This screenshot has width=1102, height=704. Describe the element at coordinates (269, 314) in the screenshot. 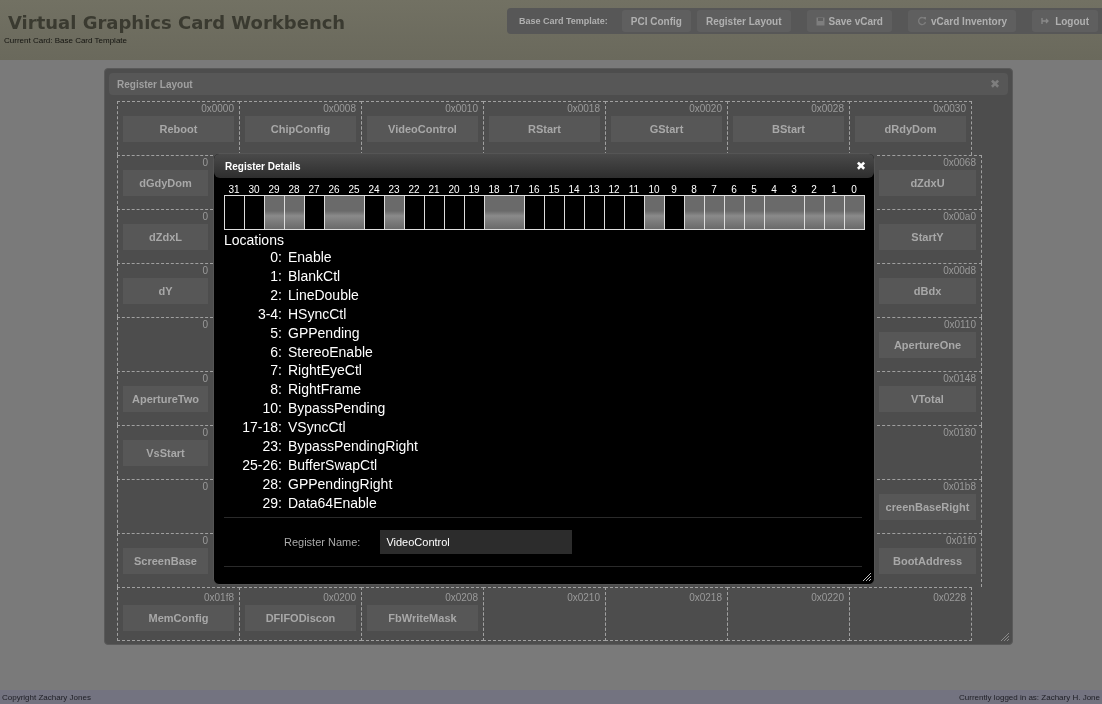

I see `bit-range: 3-4:` at that location.